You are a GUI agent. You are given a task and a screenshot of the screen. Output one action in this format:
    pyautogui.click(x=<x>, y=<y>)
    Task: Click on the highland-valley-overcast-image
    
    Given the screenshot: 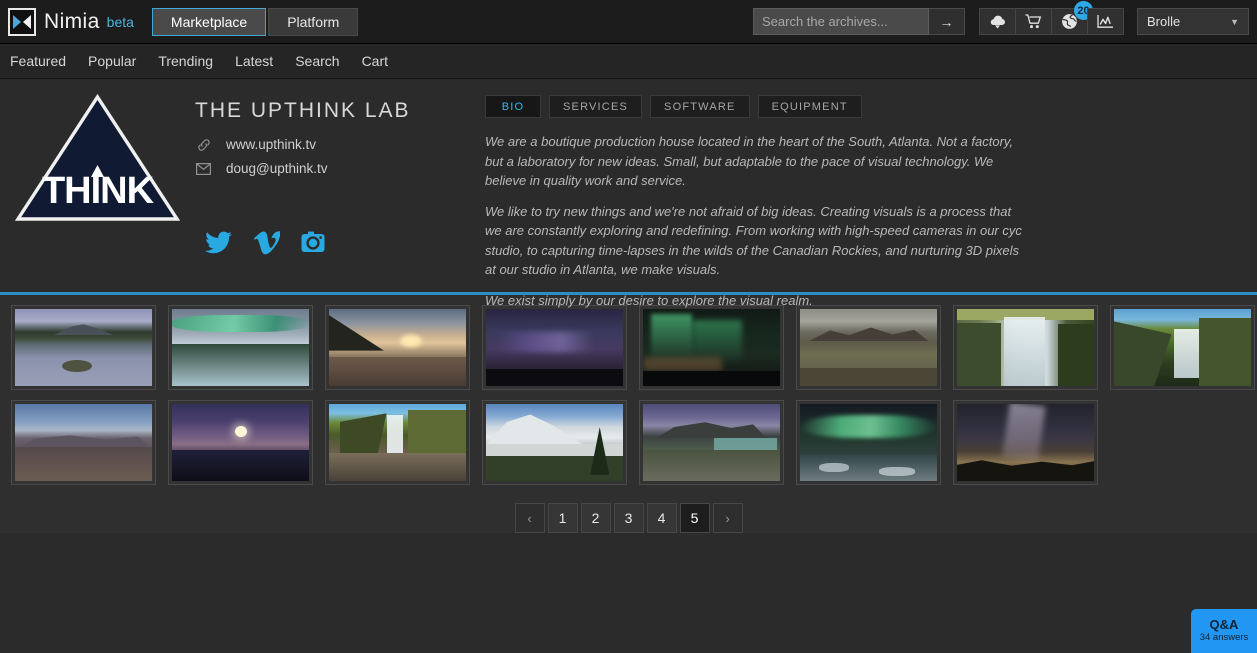 What is the action you would take?
    pyautogui.click(x=868, y=347)
    